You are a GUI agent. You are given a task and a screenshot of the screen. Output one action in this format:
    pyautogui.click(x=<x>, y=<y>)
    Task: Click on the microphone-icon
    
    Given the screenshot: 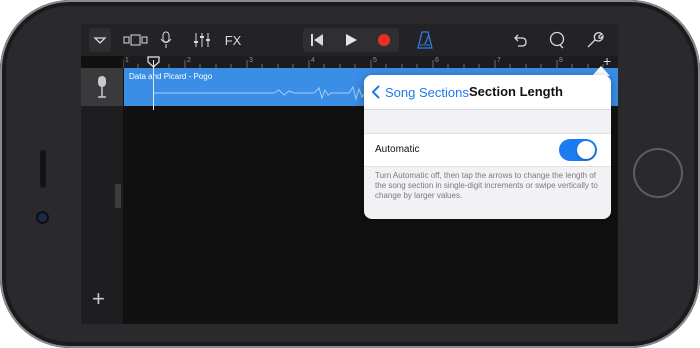 What is the action you would take?
    pyautogui.click(x=166, y=39)
    